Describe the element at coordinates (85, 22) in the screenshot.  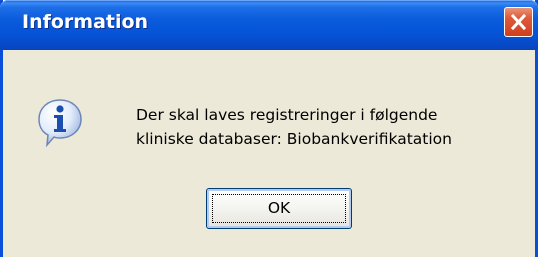
I see `dialog-title: Information` at that location.